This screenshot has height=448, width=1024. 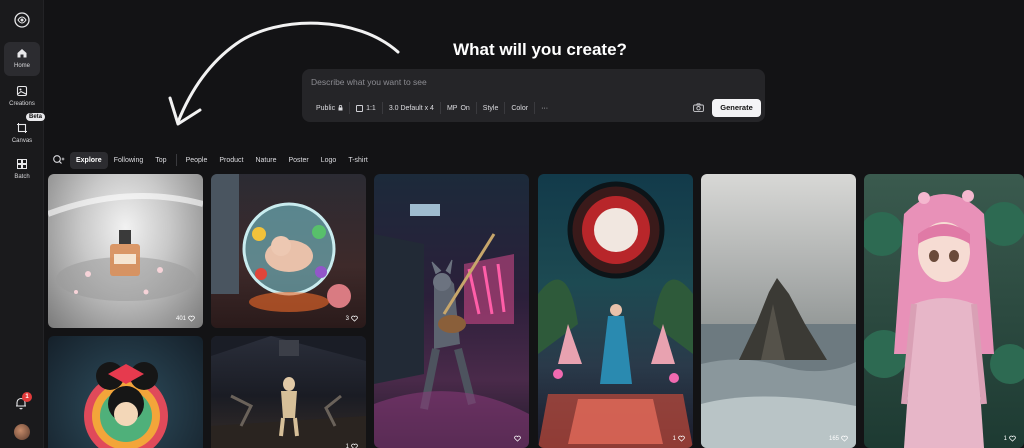 I want to click on sidebar-item-label: Canvas, so click(x=22, y=141).